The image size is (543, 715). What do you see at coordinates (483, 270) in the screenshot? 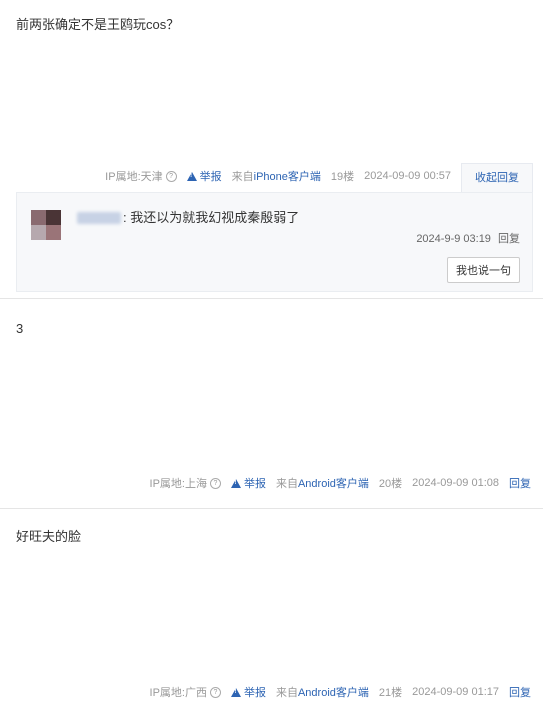
I see `say-something-button: 我也说一句` at bounding box center [483, 270].